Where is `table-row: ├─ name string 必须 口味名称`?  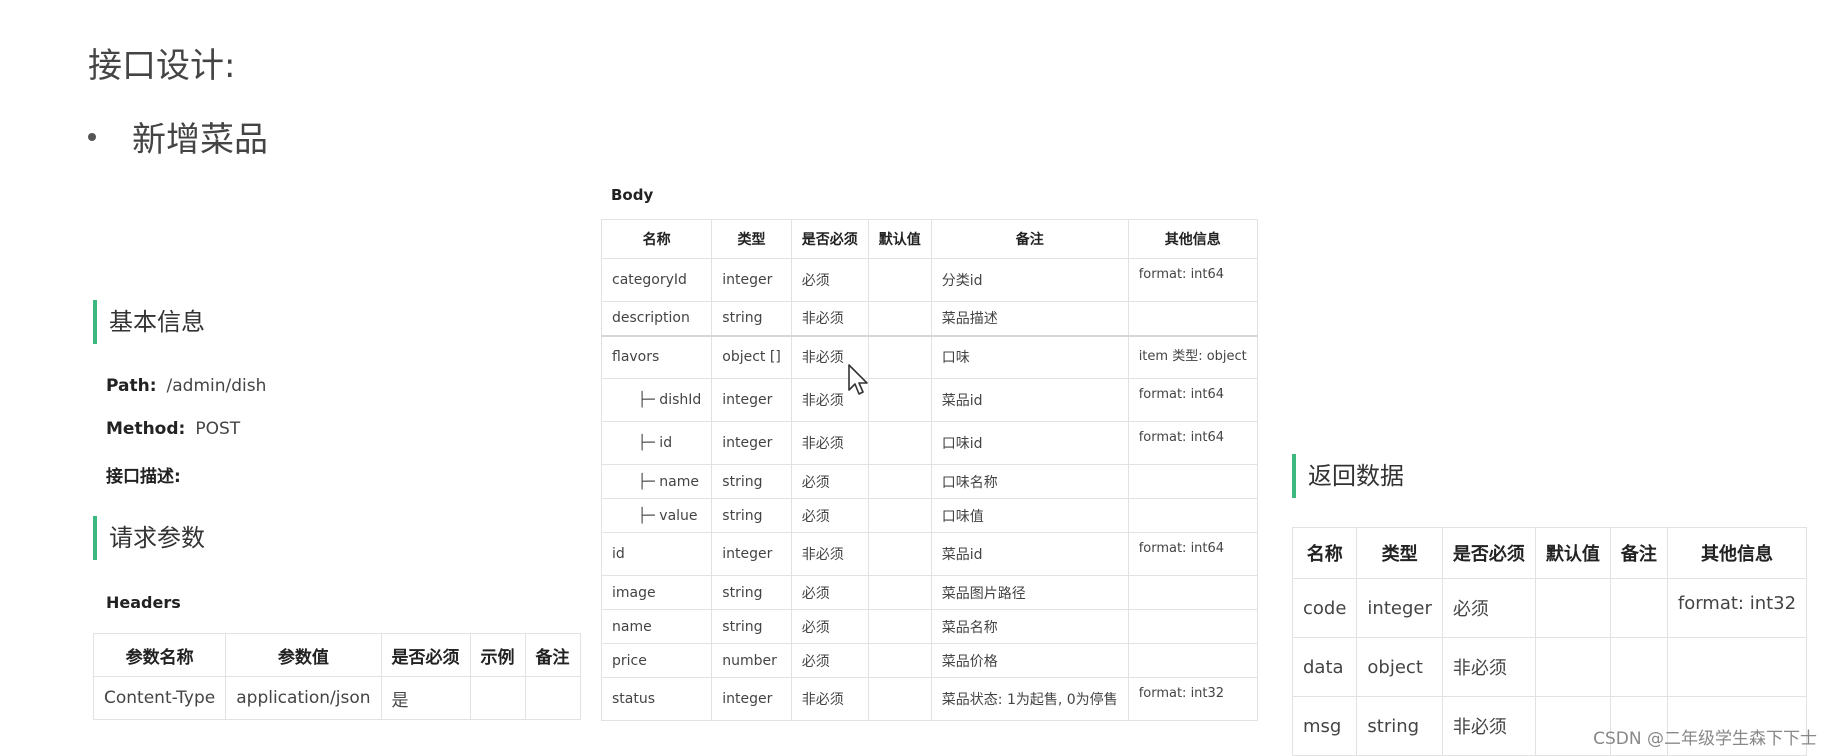 table-row: ├─ name string 必须 口味名称 is located at coordinates (929, 481).